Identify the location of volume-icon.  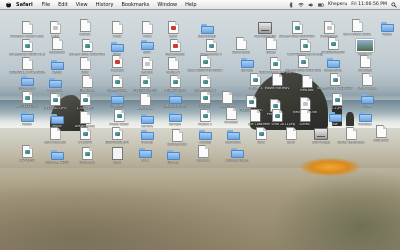
(311, 5).